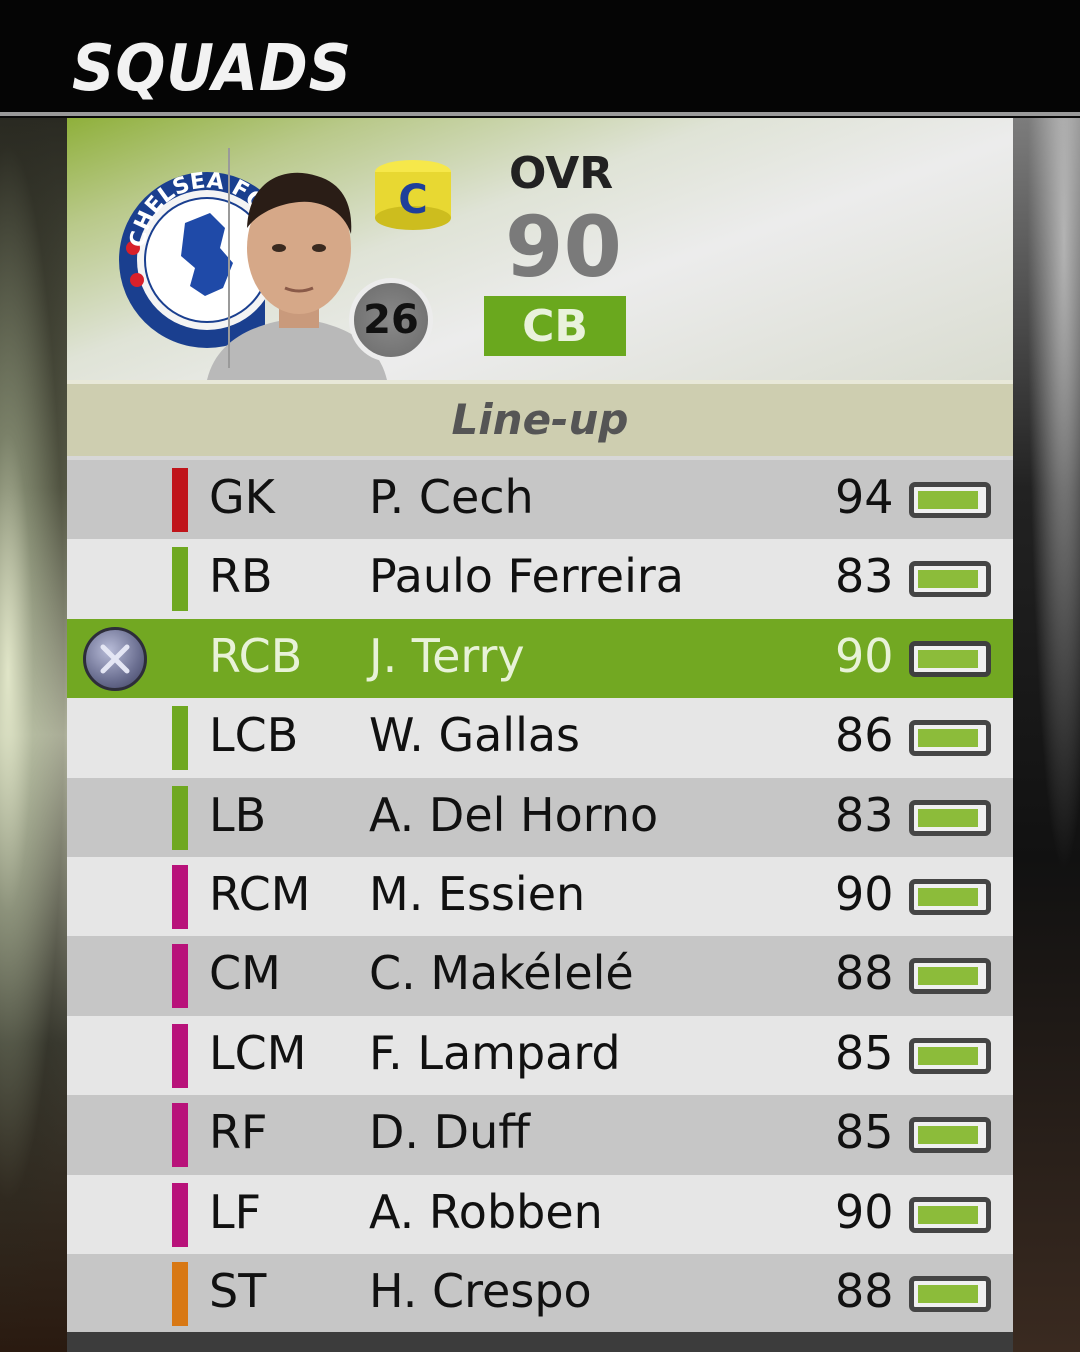  I want to click on row-rating: 94, so click(864, 497).